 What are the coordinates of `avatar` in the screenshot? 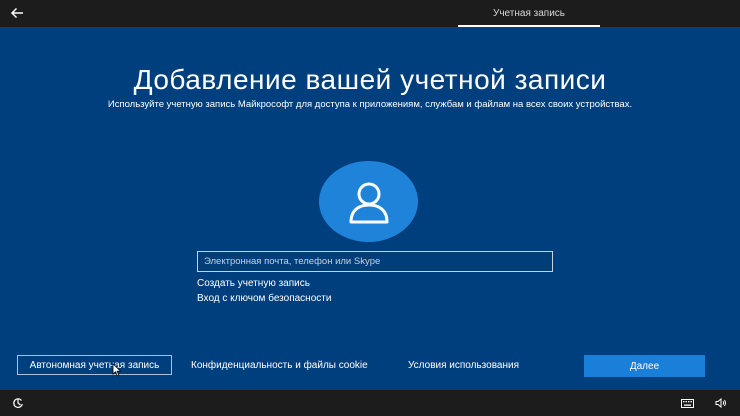 It's located at (368, 201).